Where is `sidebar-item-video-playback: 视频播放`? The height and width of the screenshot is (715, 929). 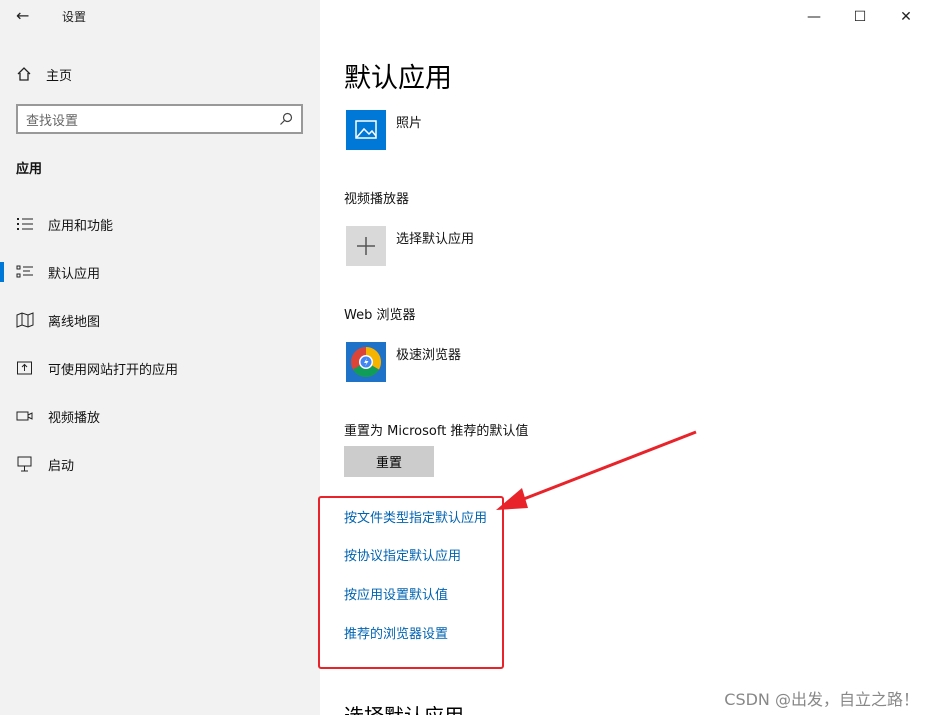 sidebar-item-video-playback: 视频播放 is located at coordinates (166, 416).